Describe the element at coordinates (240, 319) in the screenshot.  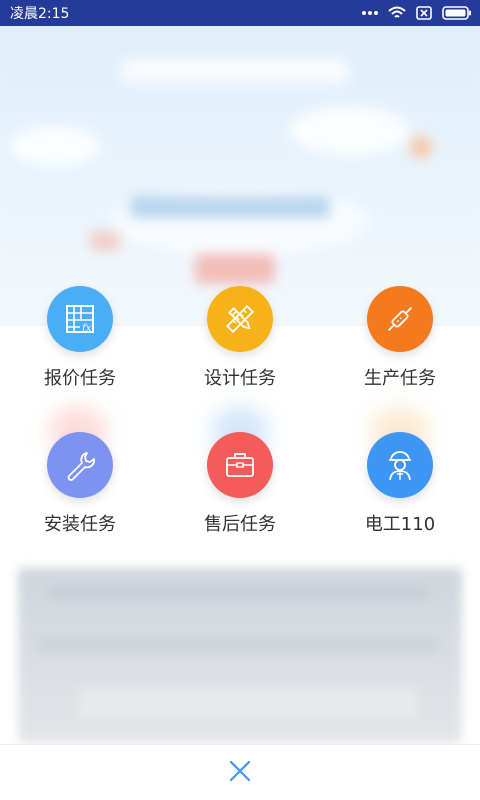
I see `pencil-ruler-icon` at that location.